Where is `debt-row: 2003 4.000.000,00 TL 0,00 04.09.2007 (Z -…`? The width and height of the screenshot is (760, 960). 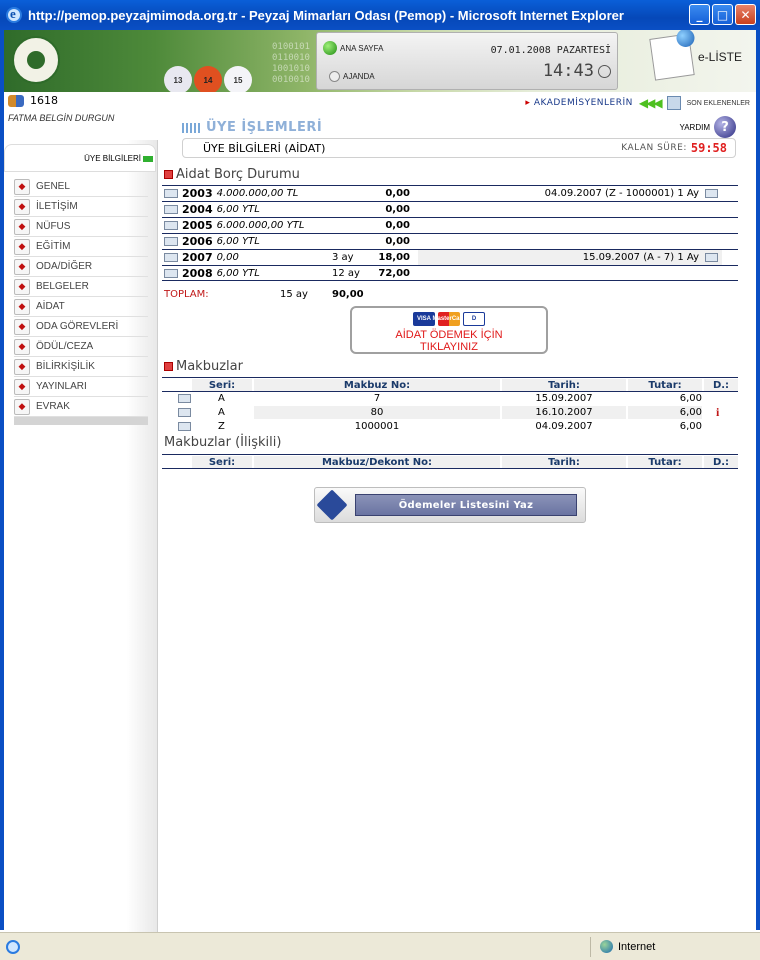
debt-row: 2003 4.000.000,00 TL 0,00 04.09.2007 (Z -… is located at coordinates (450, 193).